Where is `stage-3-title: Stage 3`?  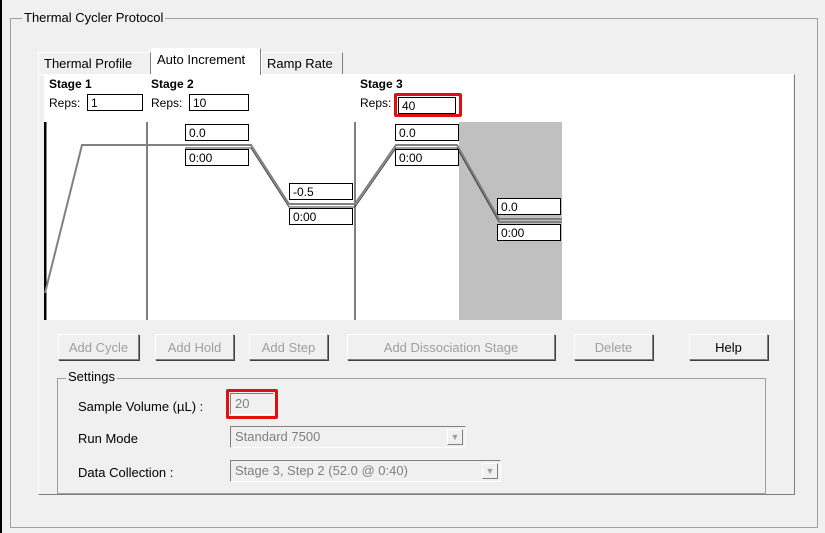 stage-3-title: Stage 3 is located at coordinates (381, 84).